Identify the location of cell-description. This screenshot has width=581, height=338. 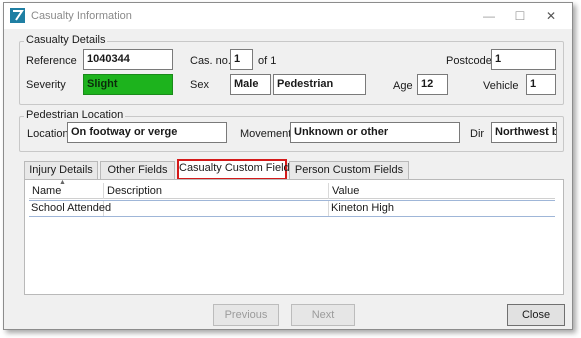
(216, 208).